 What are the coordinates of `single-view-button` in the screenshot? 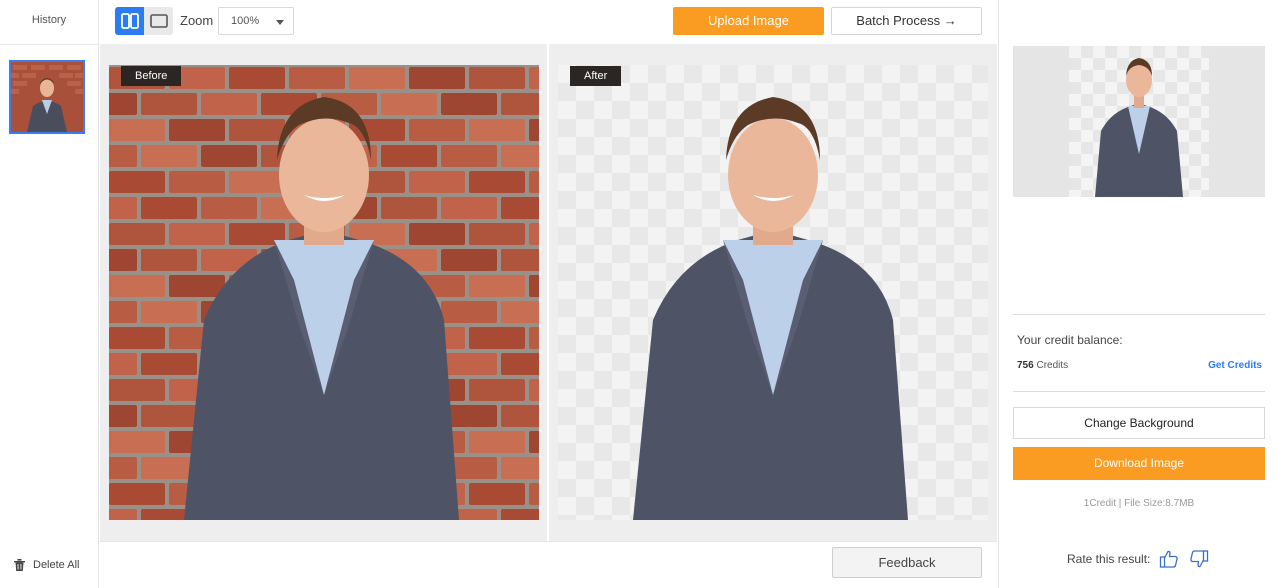 It's located at (158, 21).